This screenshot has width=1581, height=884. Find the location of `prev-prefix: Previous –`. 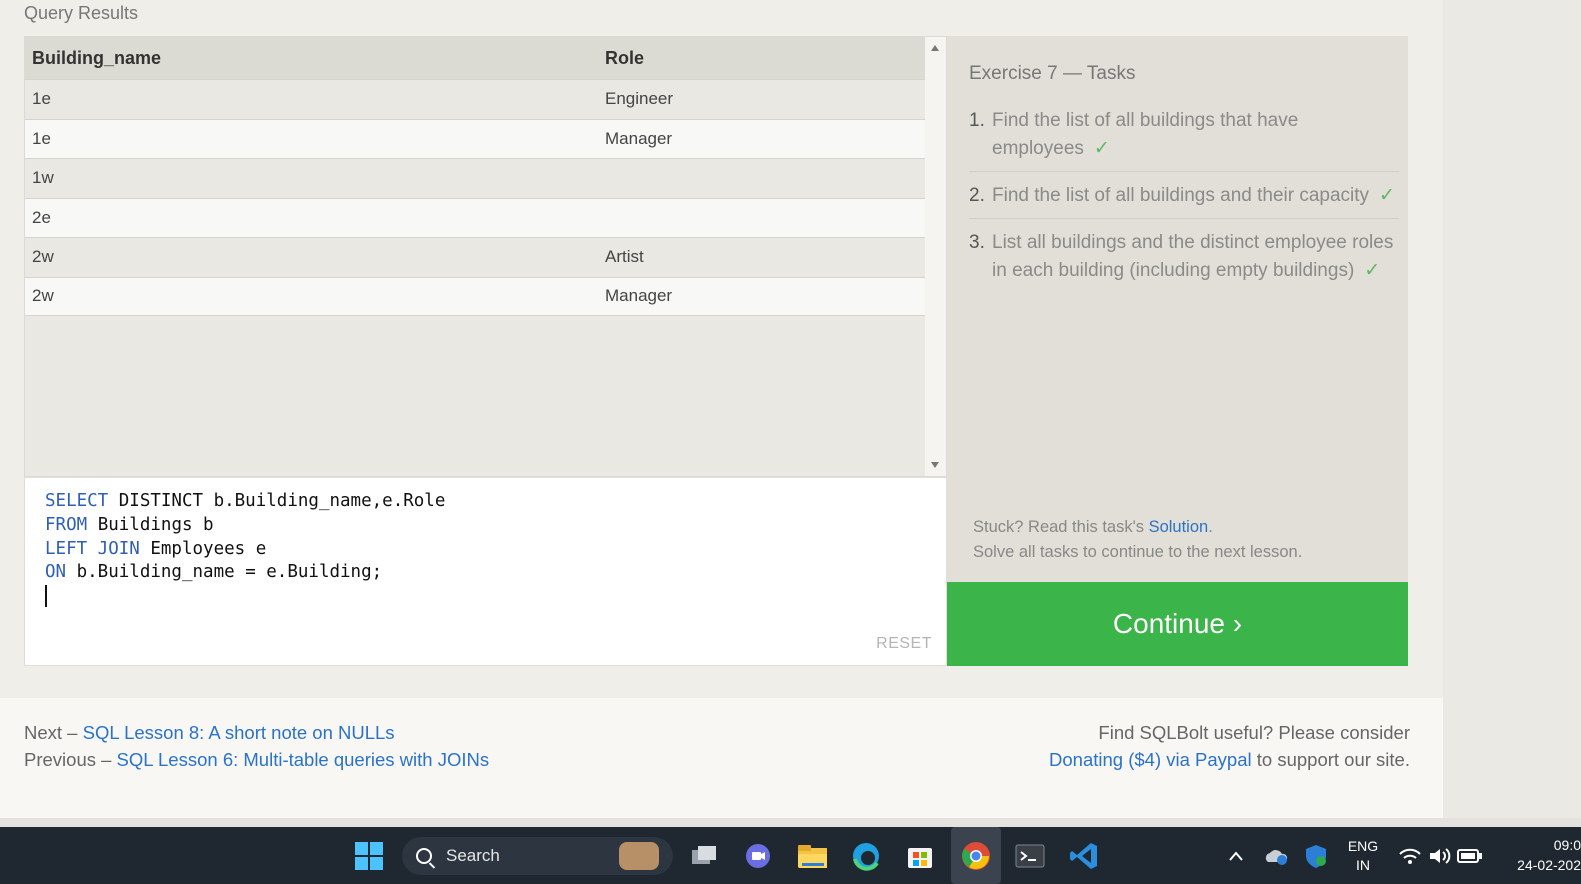

prev-prefix: Previous – is located at coordinates (70, 759).